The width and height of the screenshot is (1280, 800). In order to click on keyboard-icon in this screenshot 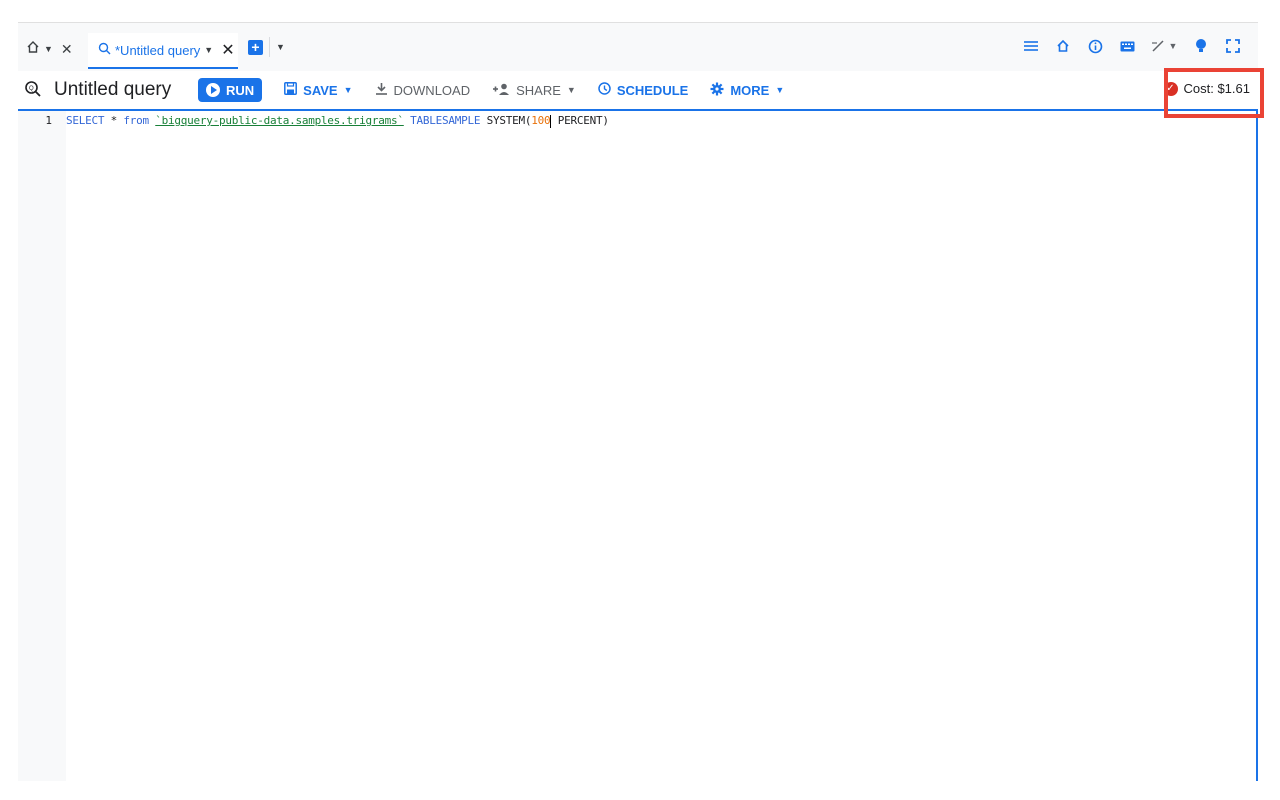, I will do `click(1127, 46)`.